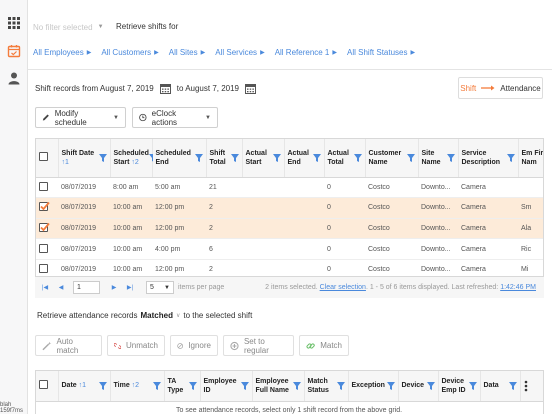  I want to click on col-exception: Exception, so click(373, 386).